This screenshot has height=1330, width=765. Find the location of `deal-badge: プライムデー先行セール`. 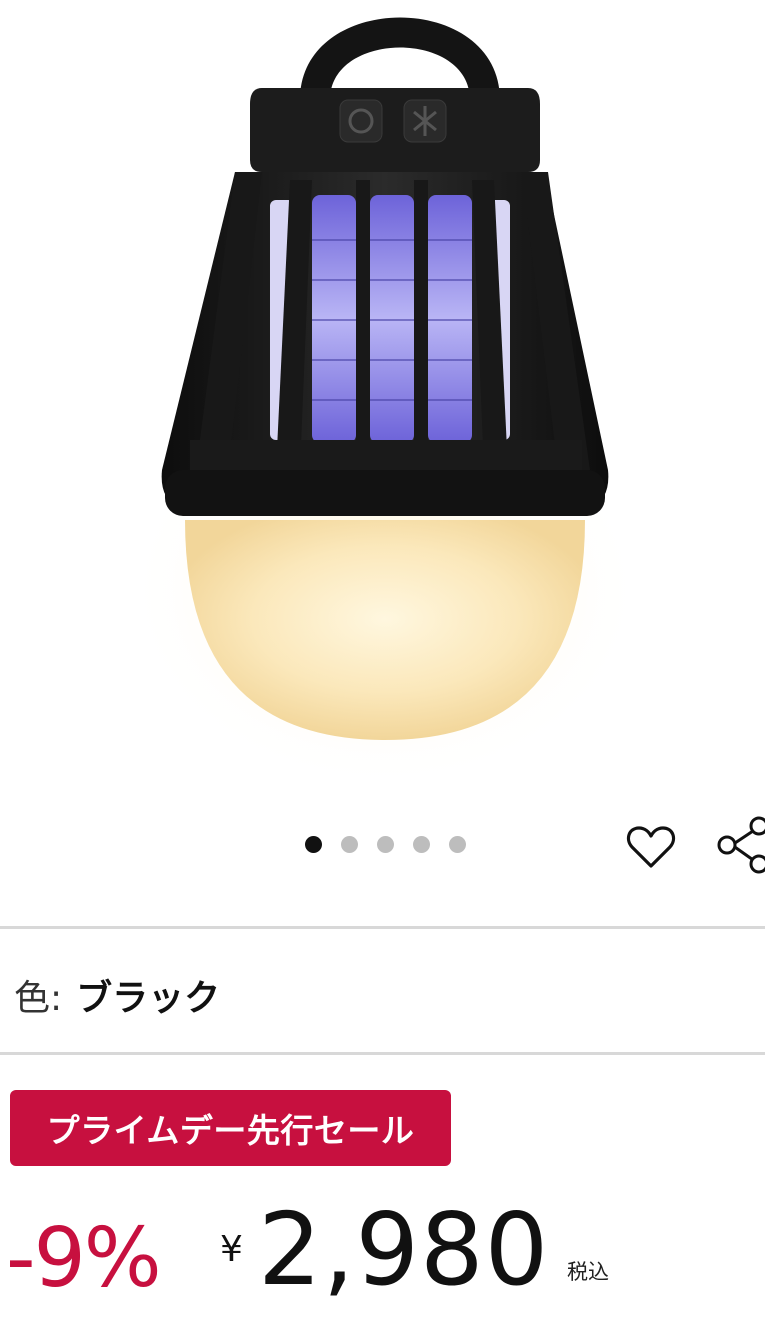

deal-badge: プライムデー先行セール is located at coordinates (230, 1128).